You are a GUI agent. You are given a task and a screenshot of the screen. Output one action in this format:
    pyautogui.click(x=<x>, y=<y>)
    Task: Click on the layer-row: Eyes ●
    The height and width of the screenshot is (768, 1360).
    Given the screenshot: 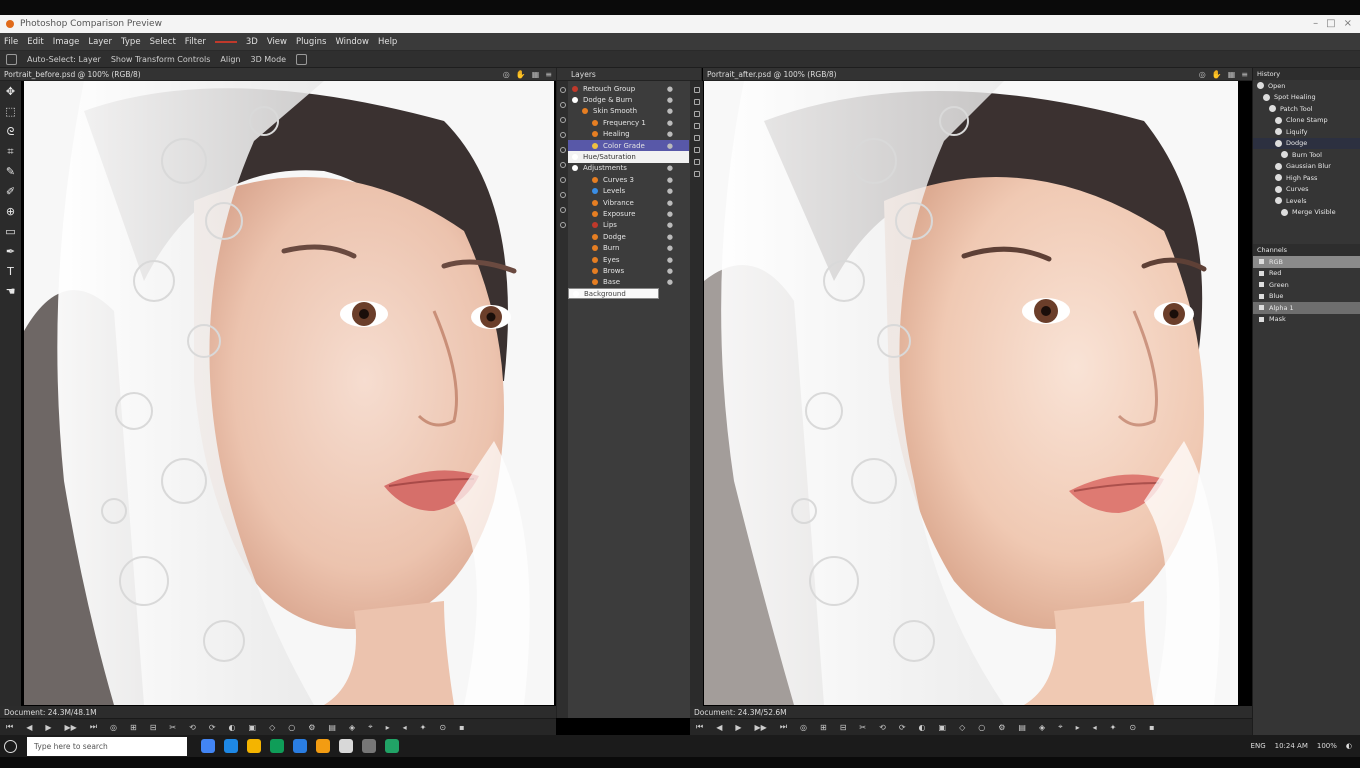 What is the action you would take?
    pyautogui.click(x=628, y=259)
    